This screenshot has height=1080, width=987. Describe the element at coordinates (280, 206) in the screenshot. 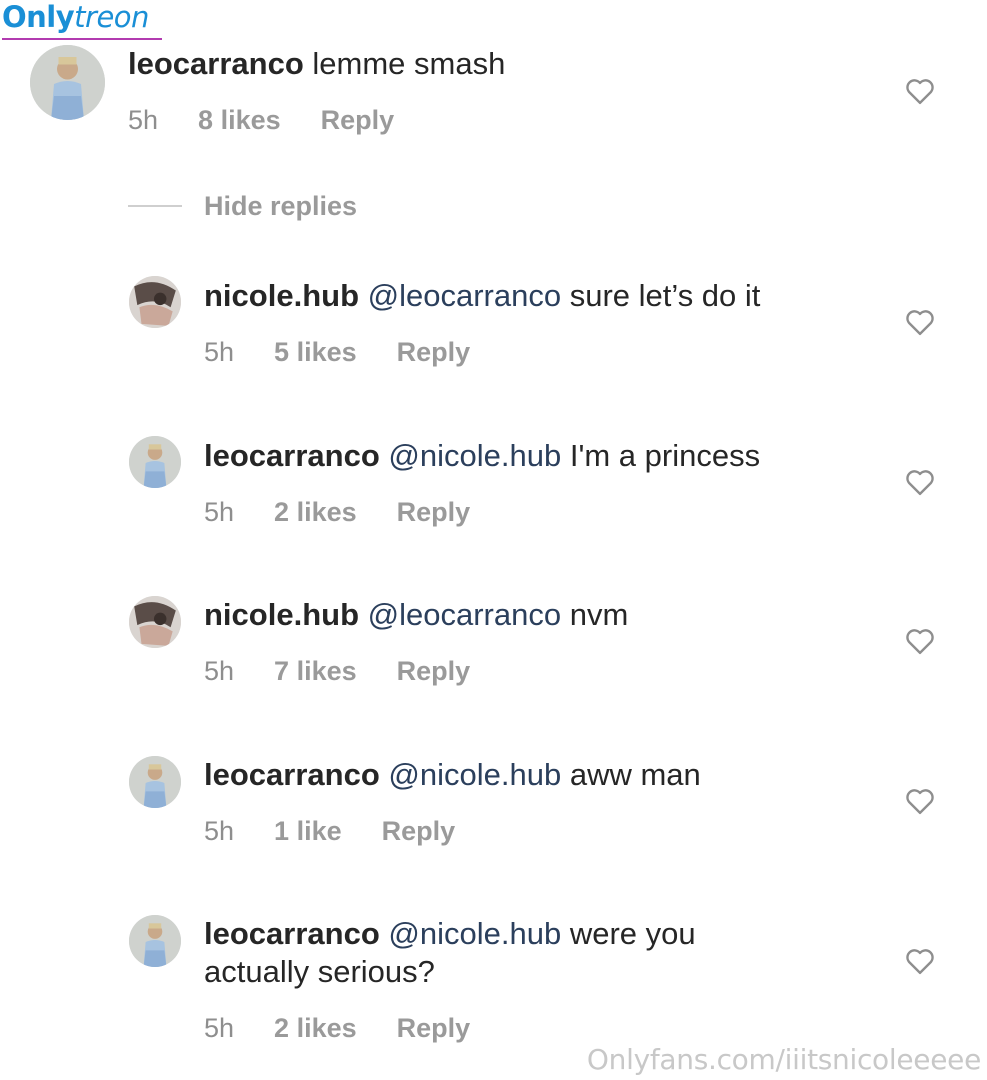

I see `hide-replies-button: Hide replies` at that location.